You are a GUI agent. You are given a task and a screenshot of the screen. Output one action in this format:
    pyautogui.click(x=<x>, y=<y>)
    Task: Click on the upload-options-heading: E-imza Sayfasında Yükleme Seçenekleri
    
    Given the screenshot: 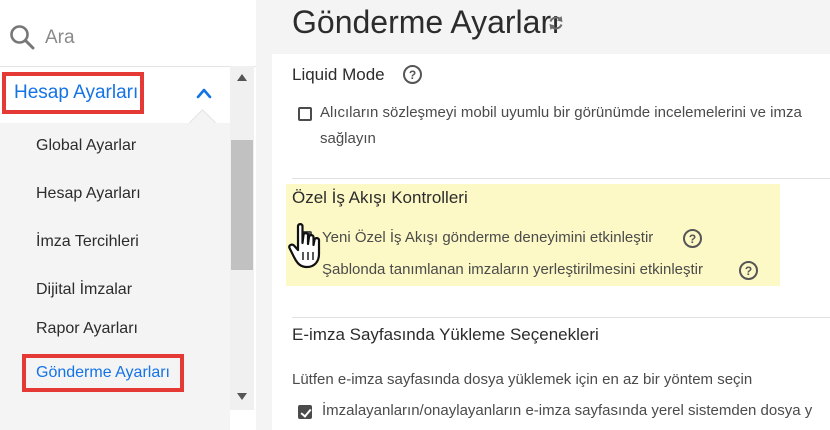 What is the action you would take?
    pyautogui.click(x=445, y=334)
    